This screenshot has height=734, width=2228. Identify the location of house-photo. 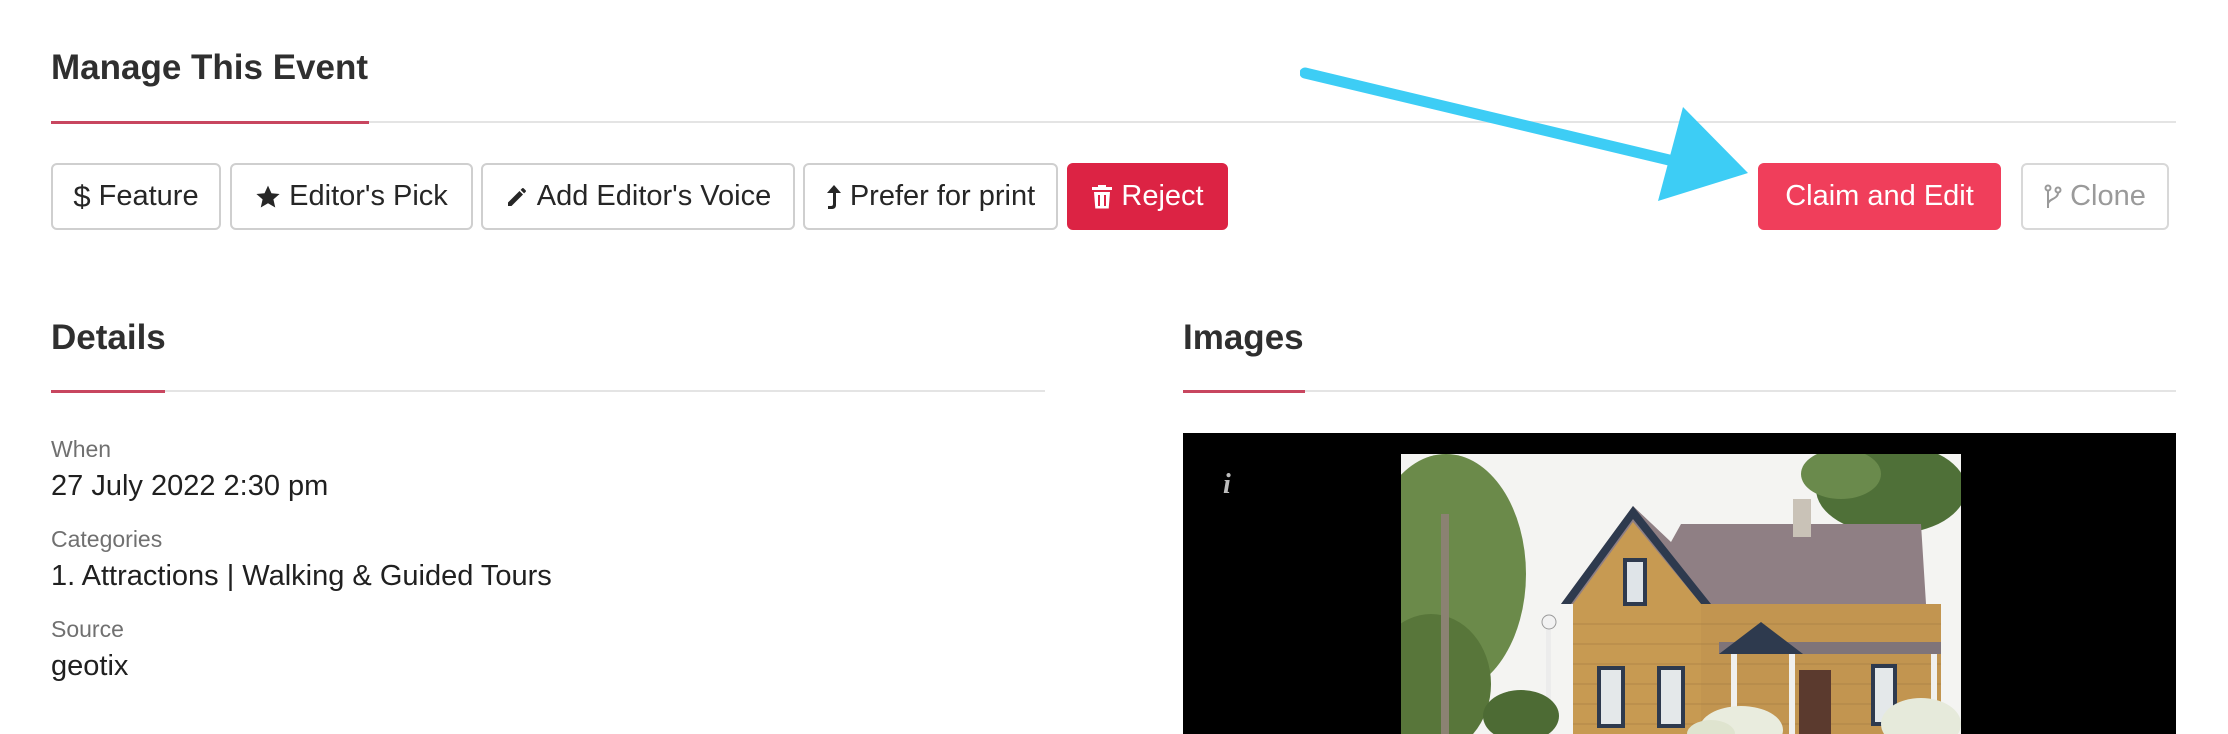
(1681, 594).